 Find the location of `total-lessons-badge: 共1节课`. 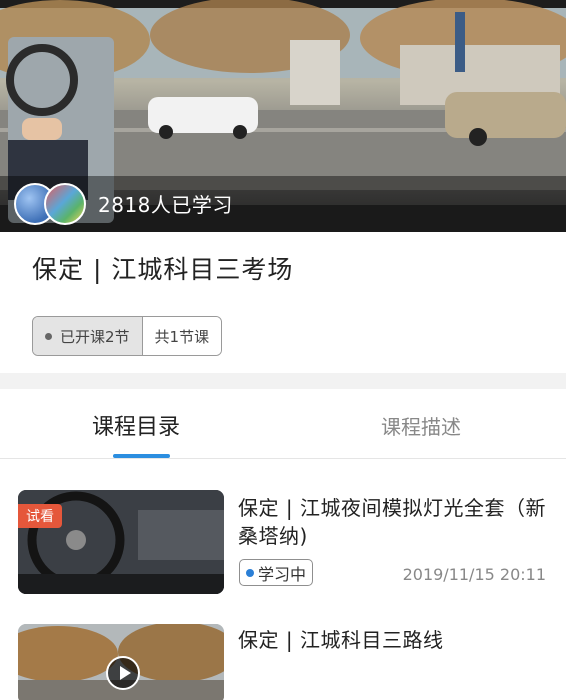

total-lessons-badge: 共1节课 is located at coordinates (182, 336).